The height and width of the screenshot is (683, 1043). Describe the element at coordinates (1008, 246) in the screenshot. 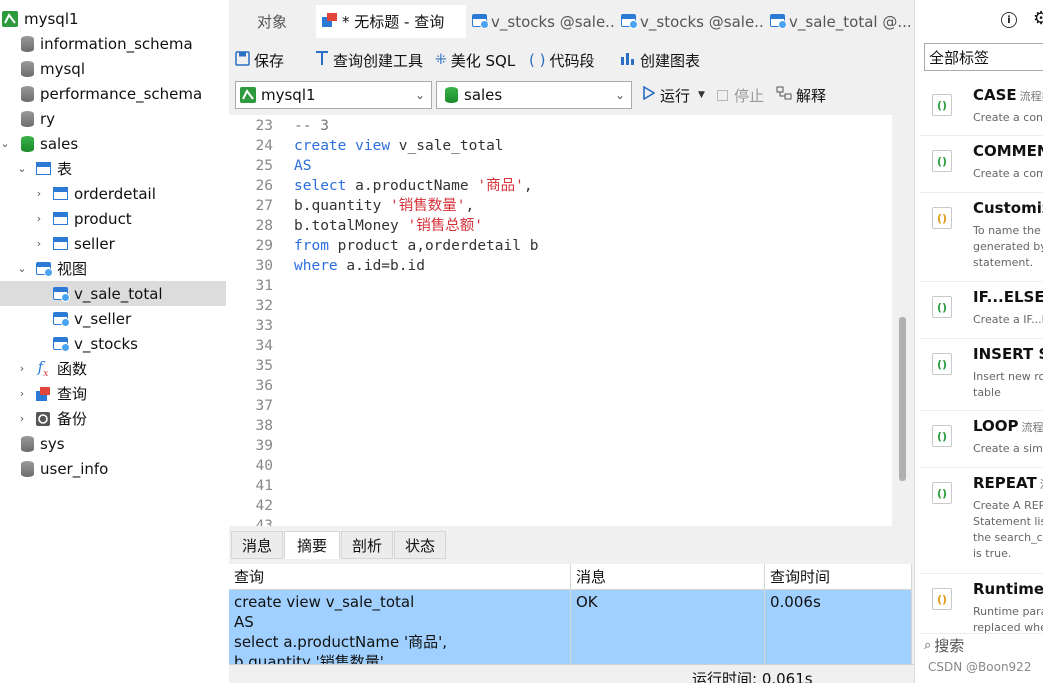

I see `snippet-description: generated by` at that location.